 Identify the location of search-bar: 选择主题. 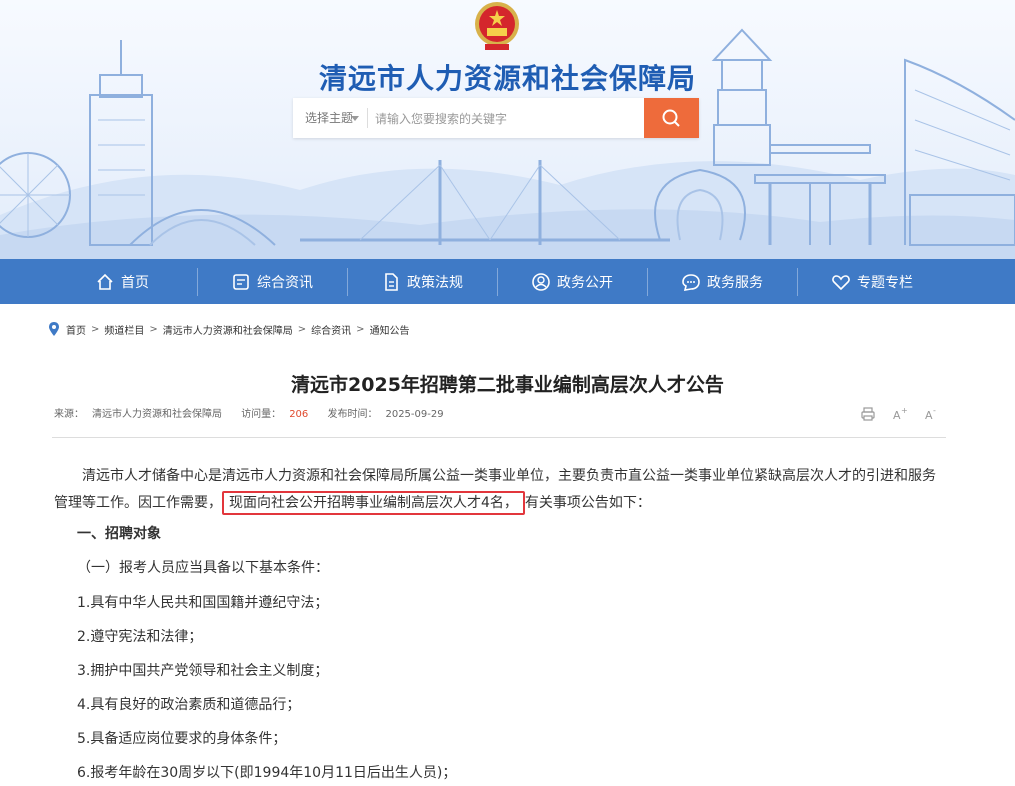
(496, 118).